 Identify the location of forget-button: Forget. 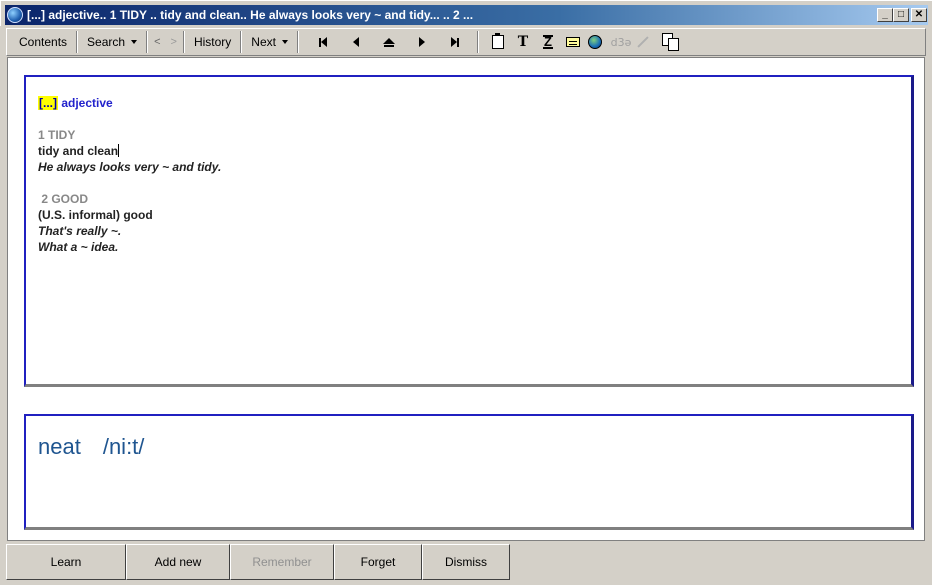
(378, 562).